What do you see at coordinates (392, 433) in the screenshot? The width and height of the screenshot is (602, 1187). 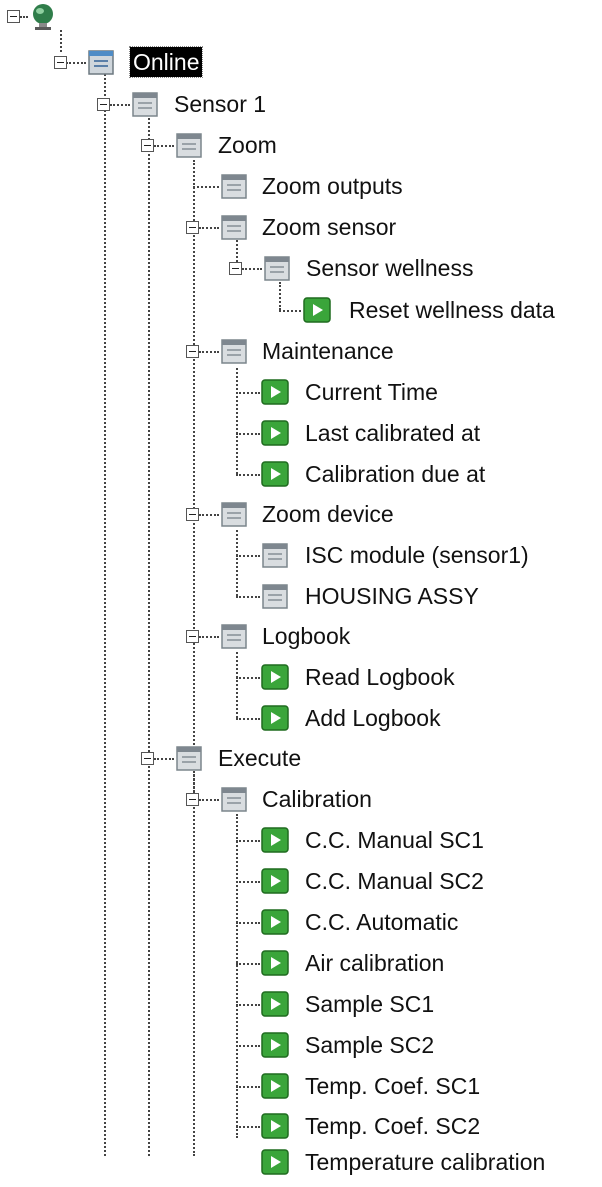 I see `tree-node-last-calibrated-at: Last calibrated at` at bounding box center [392, 433].